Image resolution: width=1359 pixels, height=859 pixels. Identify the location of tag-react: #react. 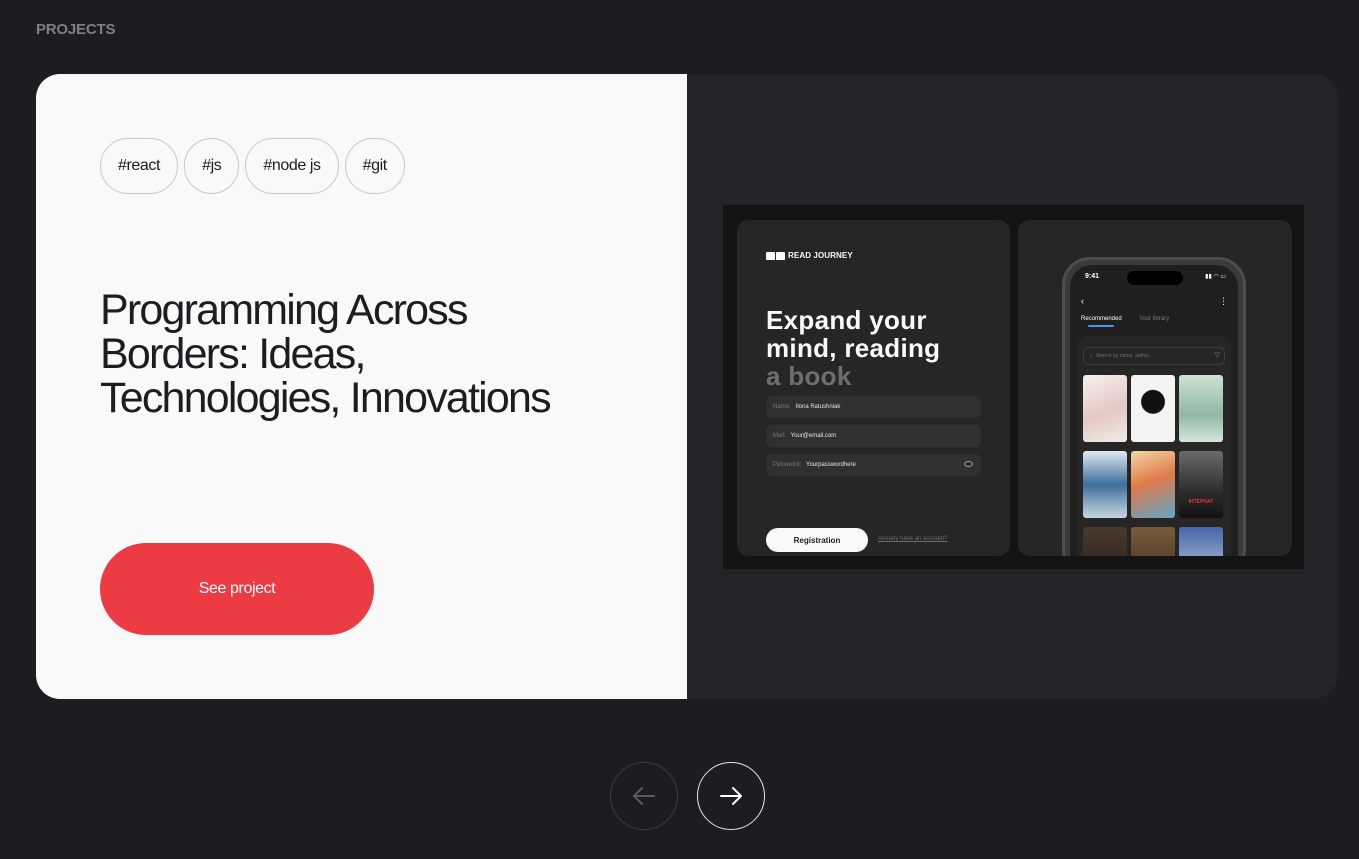
(139, 166).